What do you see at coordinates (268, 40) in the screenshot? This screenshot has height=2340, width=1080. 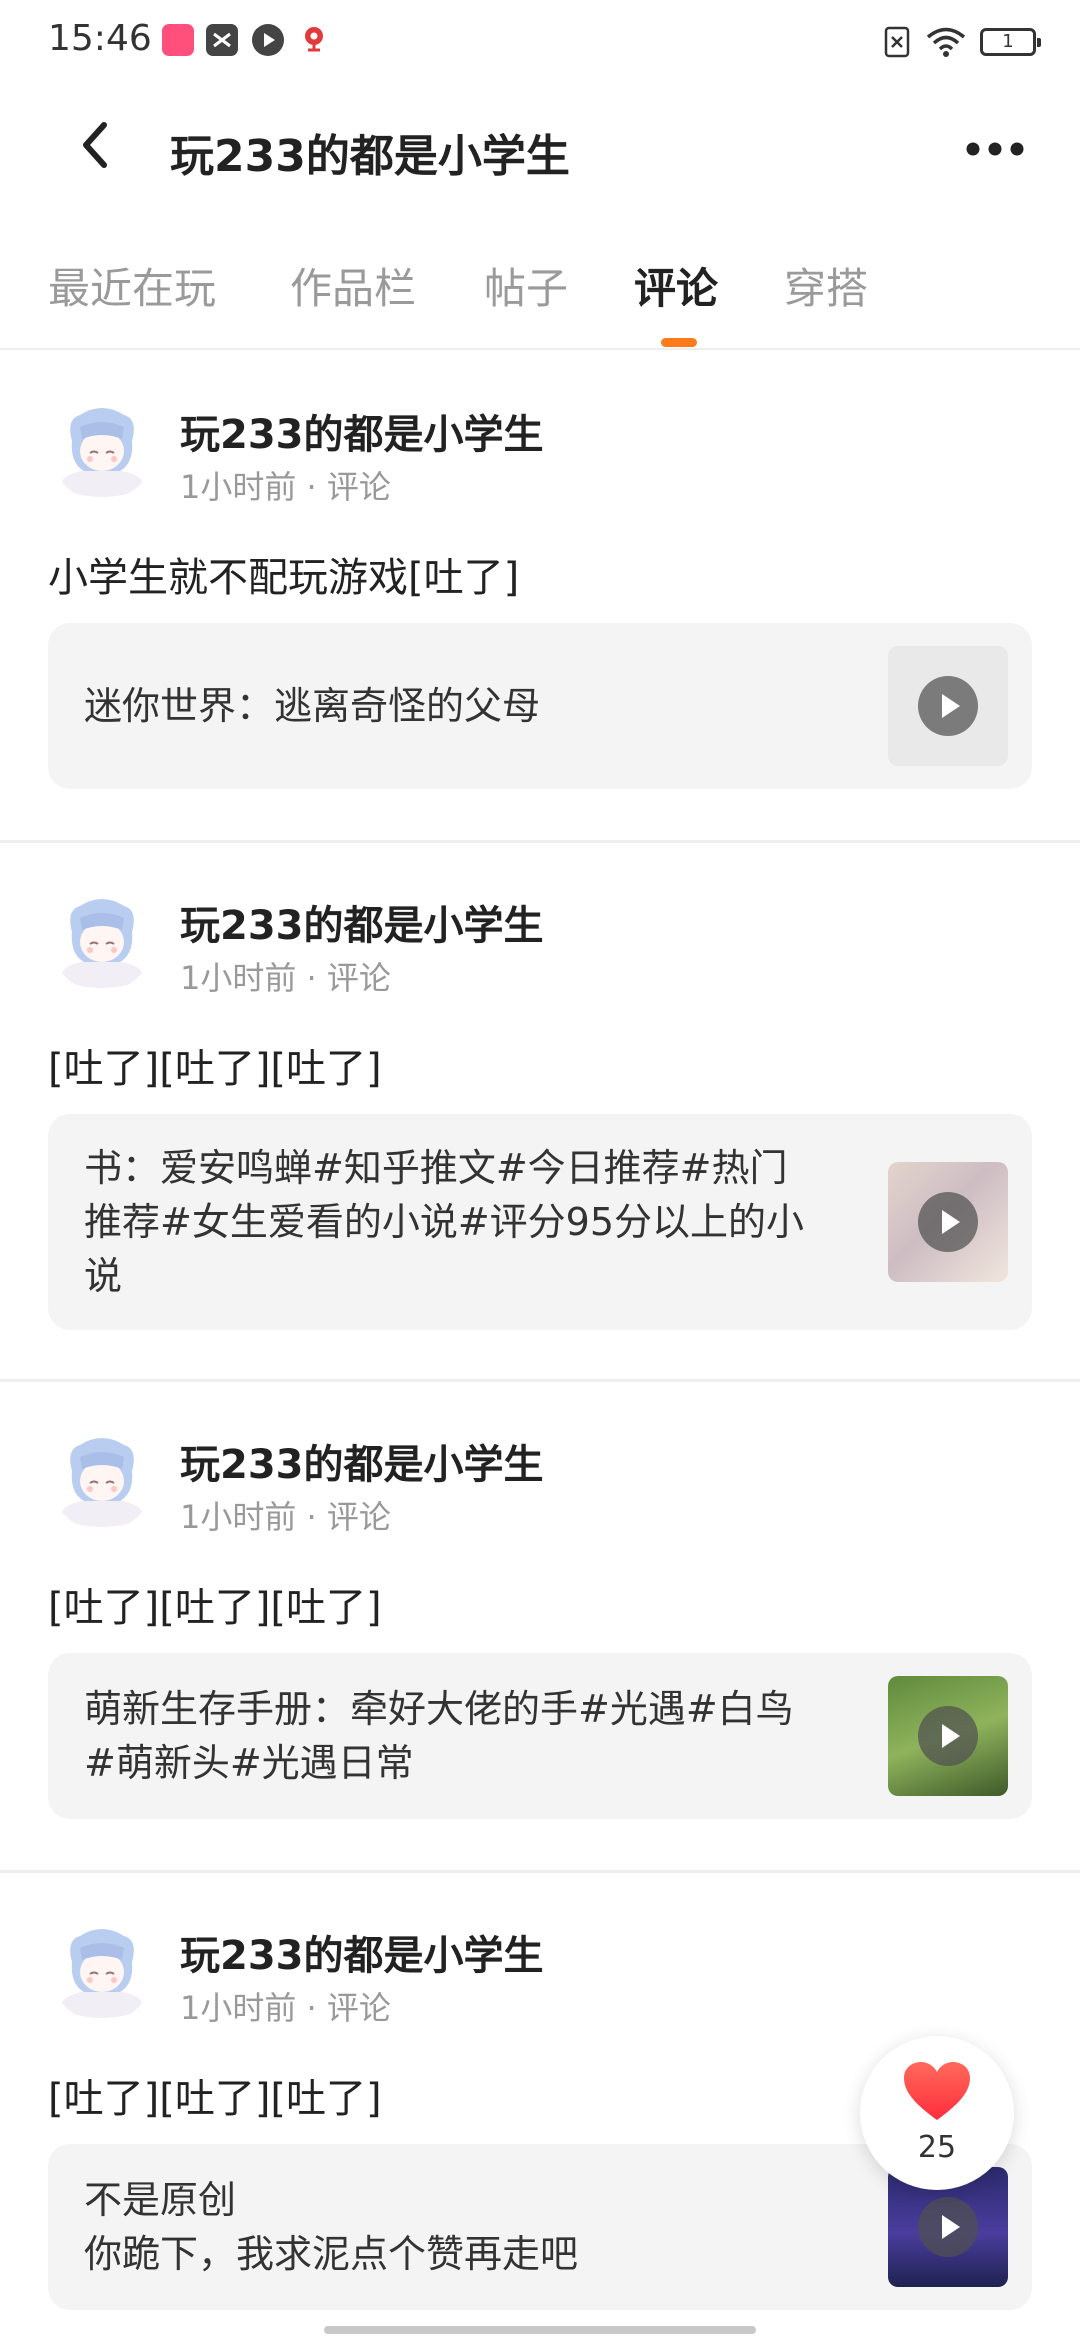 I see `video-app-icon` at bounding box center [268, 40].